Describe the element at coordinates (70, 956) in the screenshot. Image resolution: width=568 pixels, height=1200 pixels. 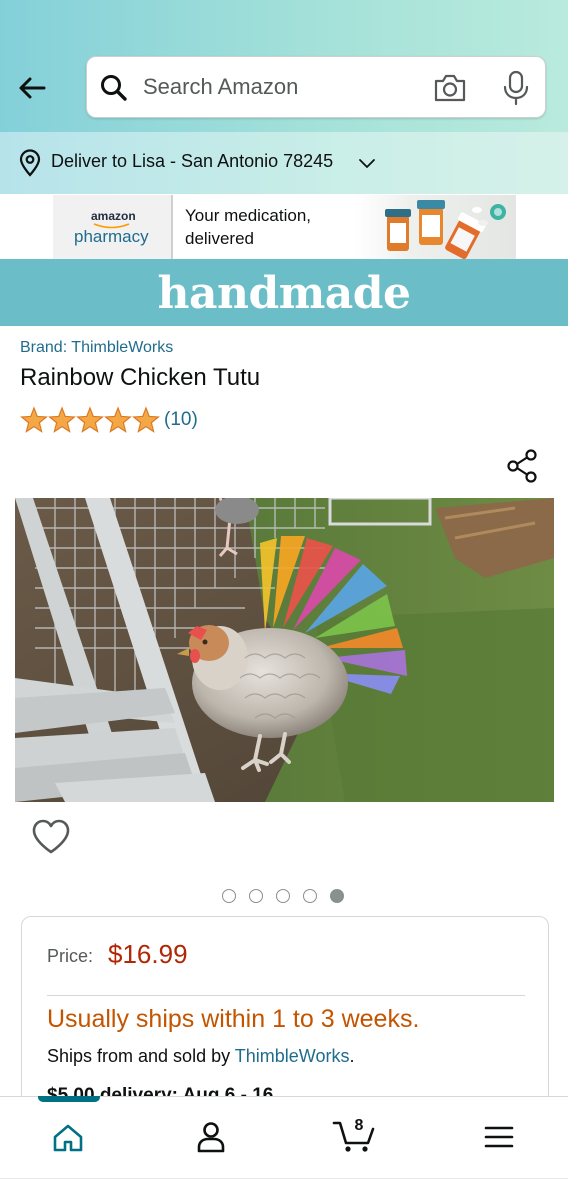
I see `price-label: Price:` at that location.